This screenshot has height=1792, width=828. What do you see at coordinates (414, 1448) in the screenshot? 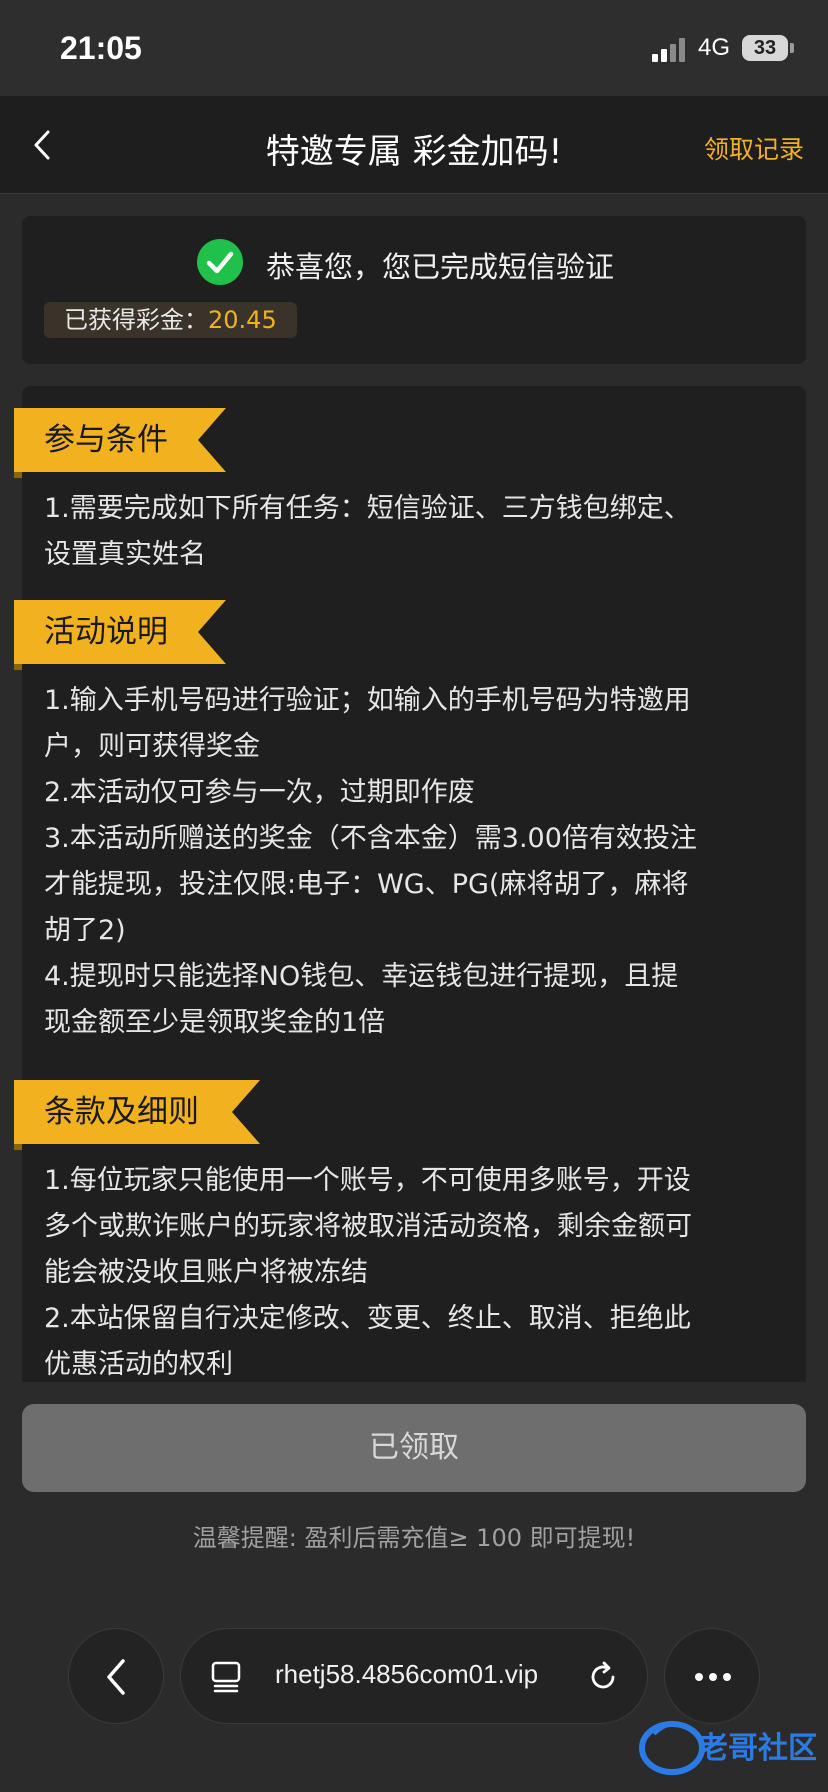
I see `claimed-button: 已领取` at bounding box center [414, 1448].